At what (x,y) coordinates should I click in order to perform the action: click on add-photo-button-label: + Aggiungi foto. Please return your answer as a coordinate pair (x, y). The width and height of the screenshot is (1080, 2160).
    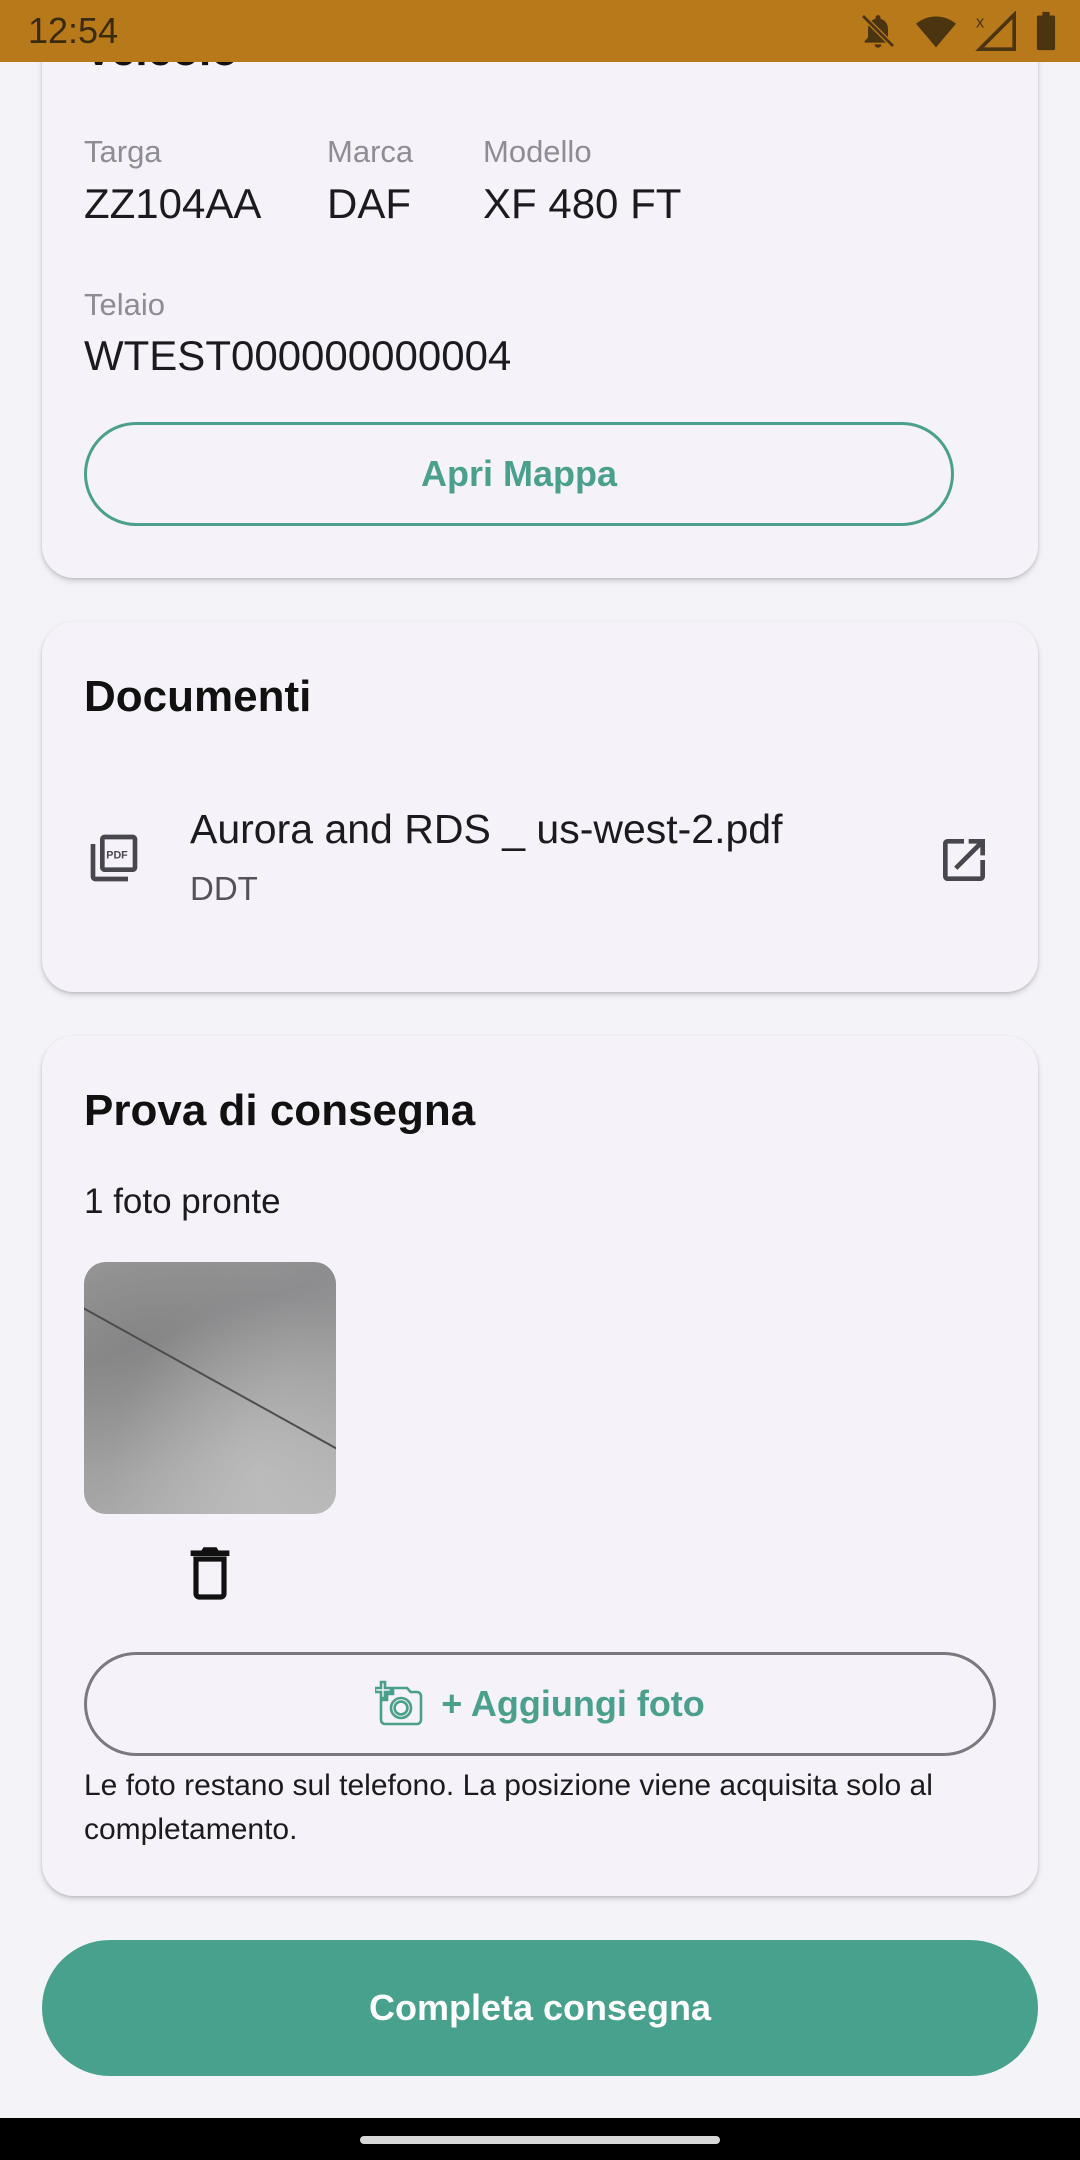
    Looking at the image, I should click on (573, 1703).